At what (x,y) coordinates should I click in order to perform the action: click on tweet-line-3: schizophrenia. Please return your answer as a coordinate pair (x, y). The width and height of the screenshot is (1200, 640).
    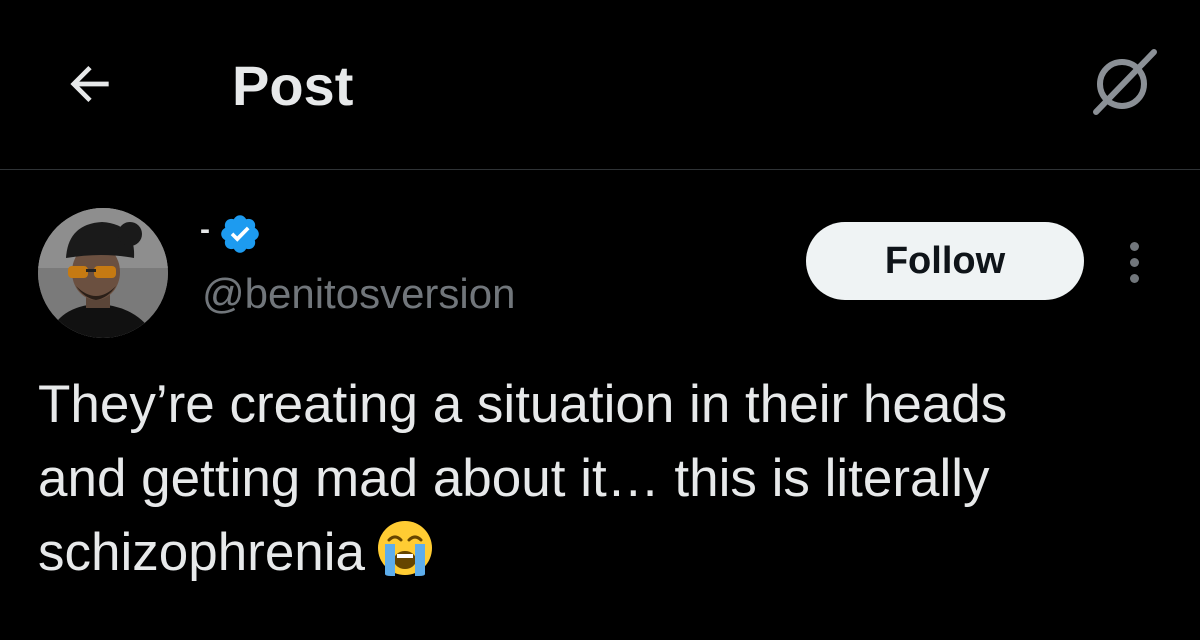
    Looking at the image, I should click on (202, 552).